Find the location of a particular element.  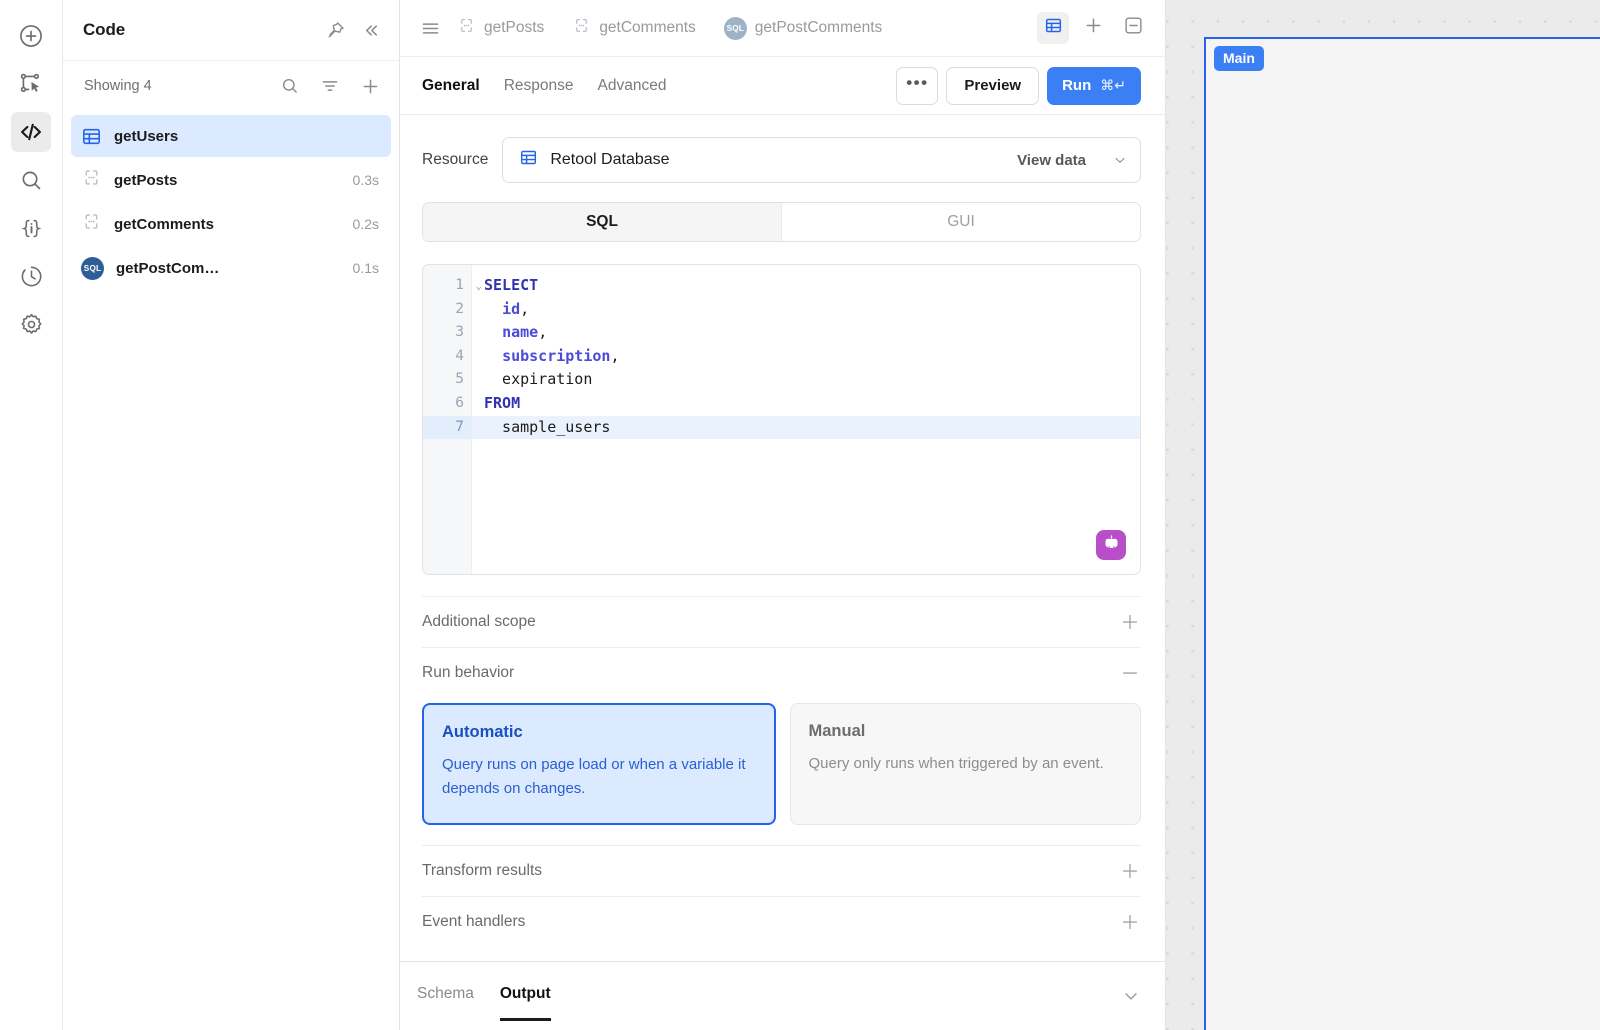

code-panel-header: Code is located at coordinates (231, 30).